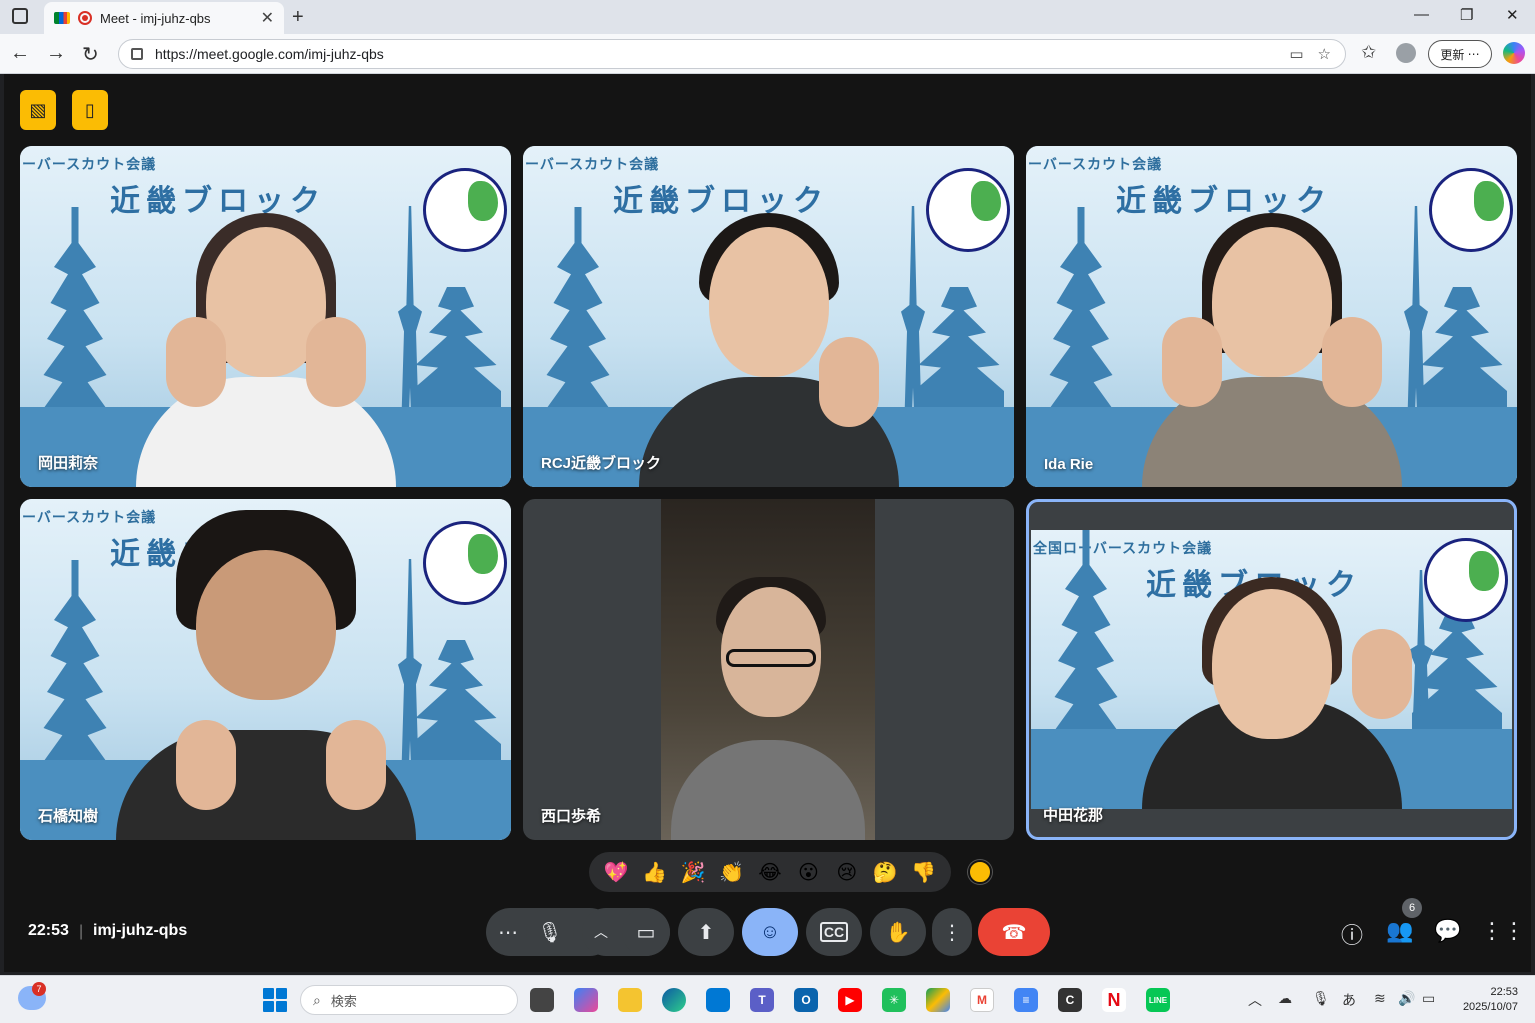 This screenshot has width=1535, height=1023. I want to click on participant-tile-active-speaker: 全国ローバースカウト会議 近畿ブロック 中田花那, so click(1271, 669).